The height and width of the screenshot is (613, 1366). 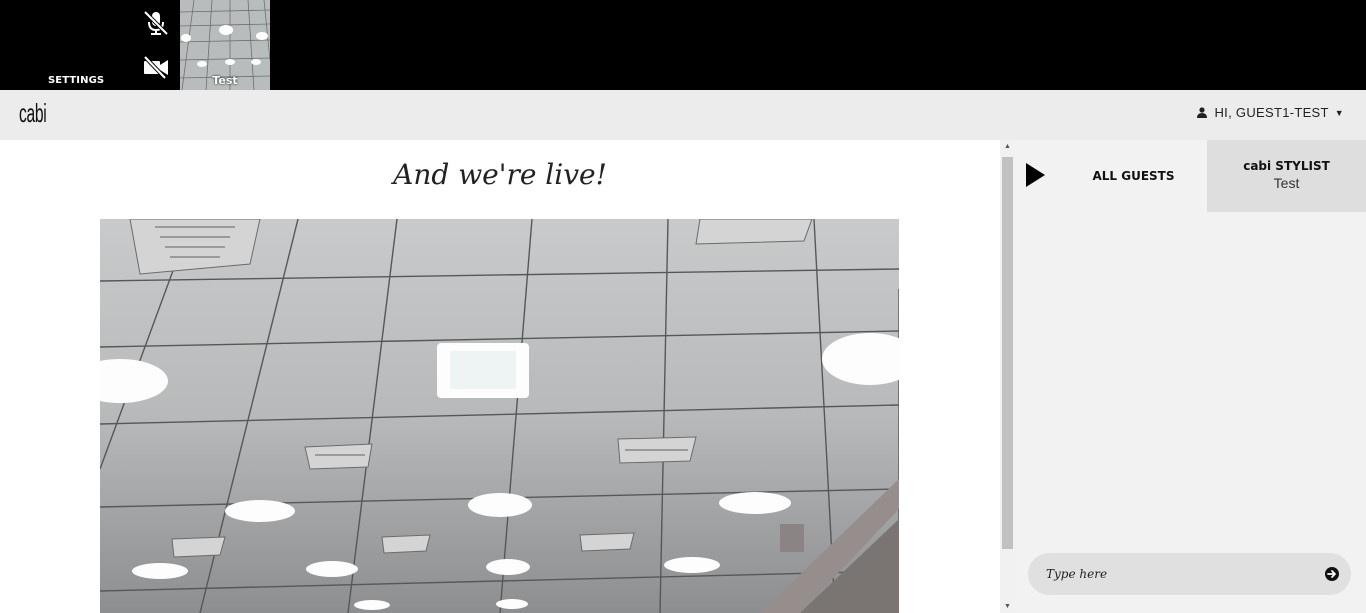 What do you see at coordinates (1133, 176) in the screenshot?
I see `tab-all-guests: ALL GUESTS` at bounding box center [1133, 176].